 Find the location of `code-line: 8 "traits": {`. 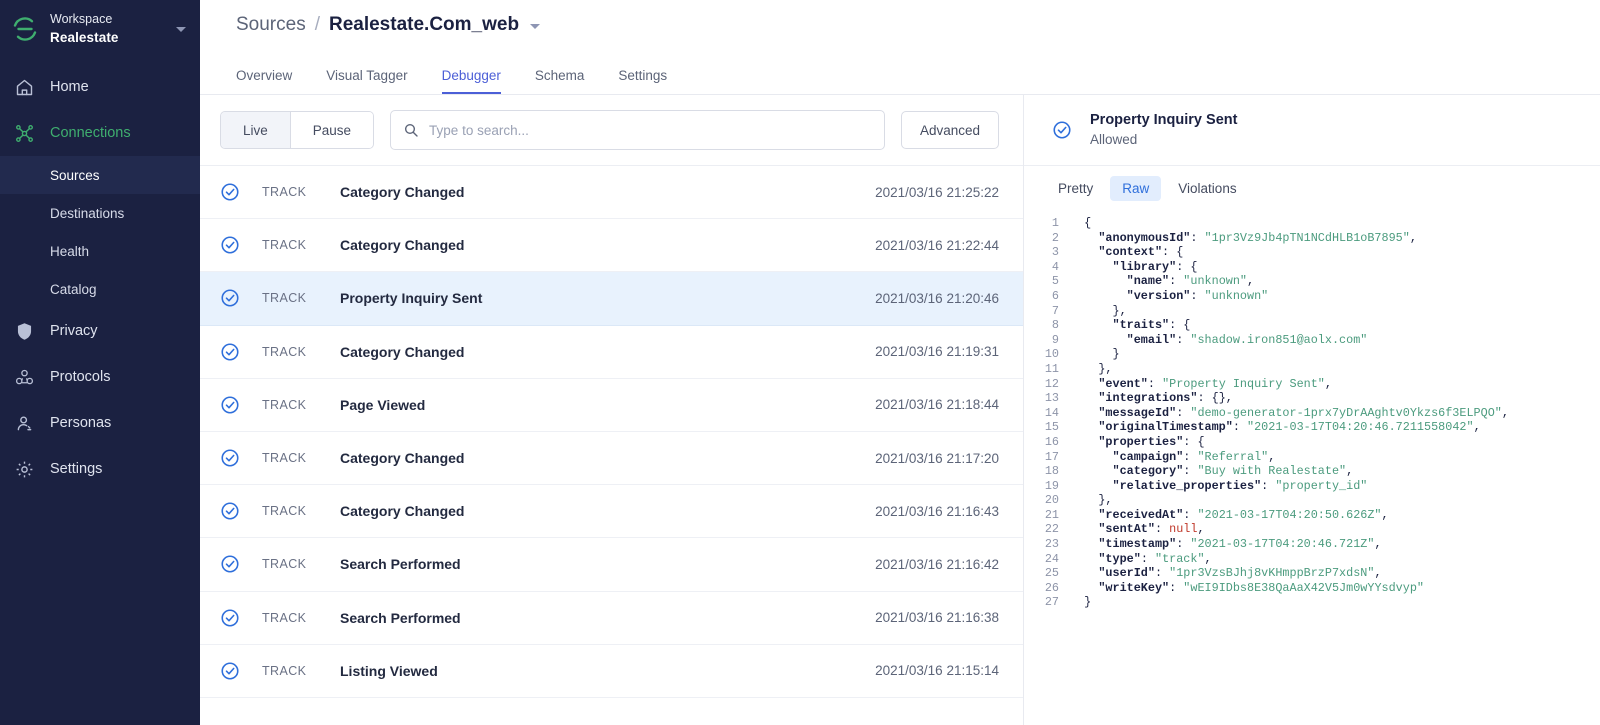

code-line: 8 "traits": { is located at coordinates (1312, 325).